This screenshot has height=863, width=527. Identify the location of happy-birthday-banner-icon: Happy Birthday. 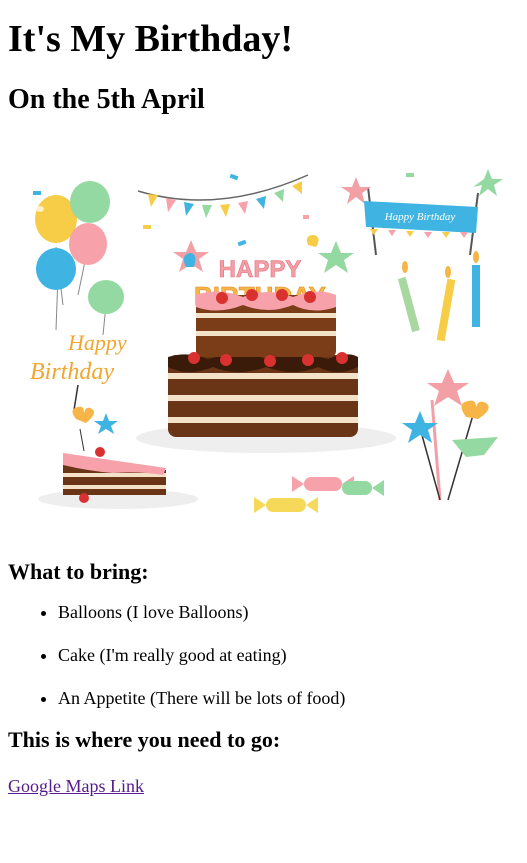
(422, 212).